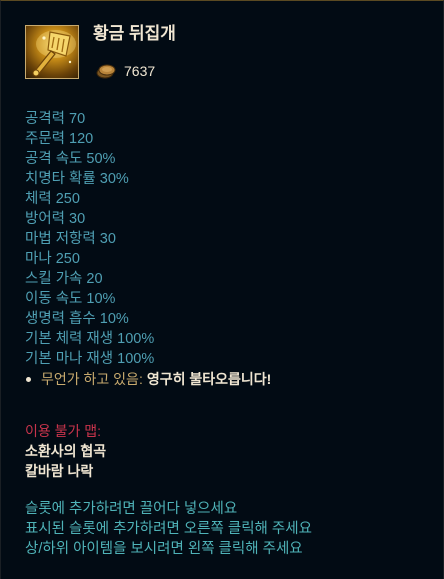 This screenshot has height=579, width=444. Describe the element at coordinates (131, 509) in the screenshot. I see `hint-line: 슬롯에 추가하려면 끌어다 넣으세요` at that location.